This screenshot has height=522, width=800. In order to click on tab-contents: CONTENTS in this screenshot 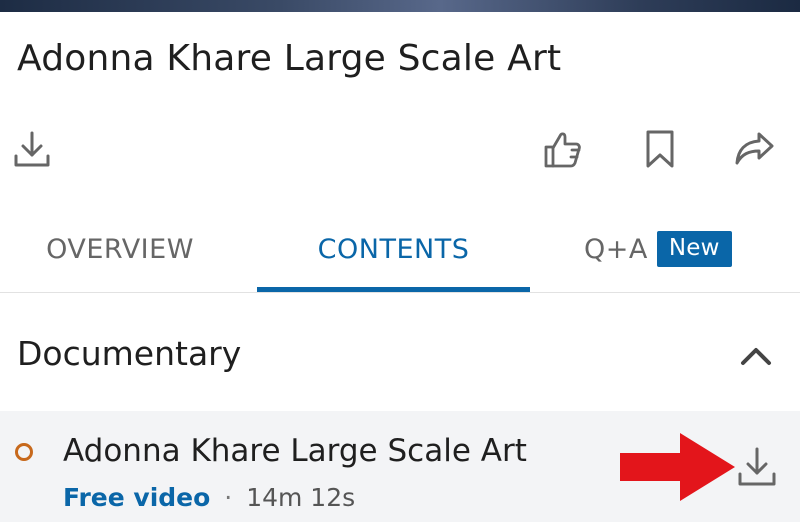, I will do `click(393, 249)`.